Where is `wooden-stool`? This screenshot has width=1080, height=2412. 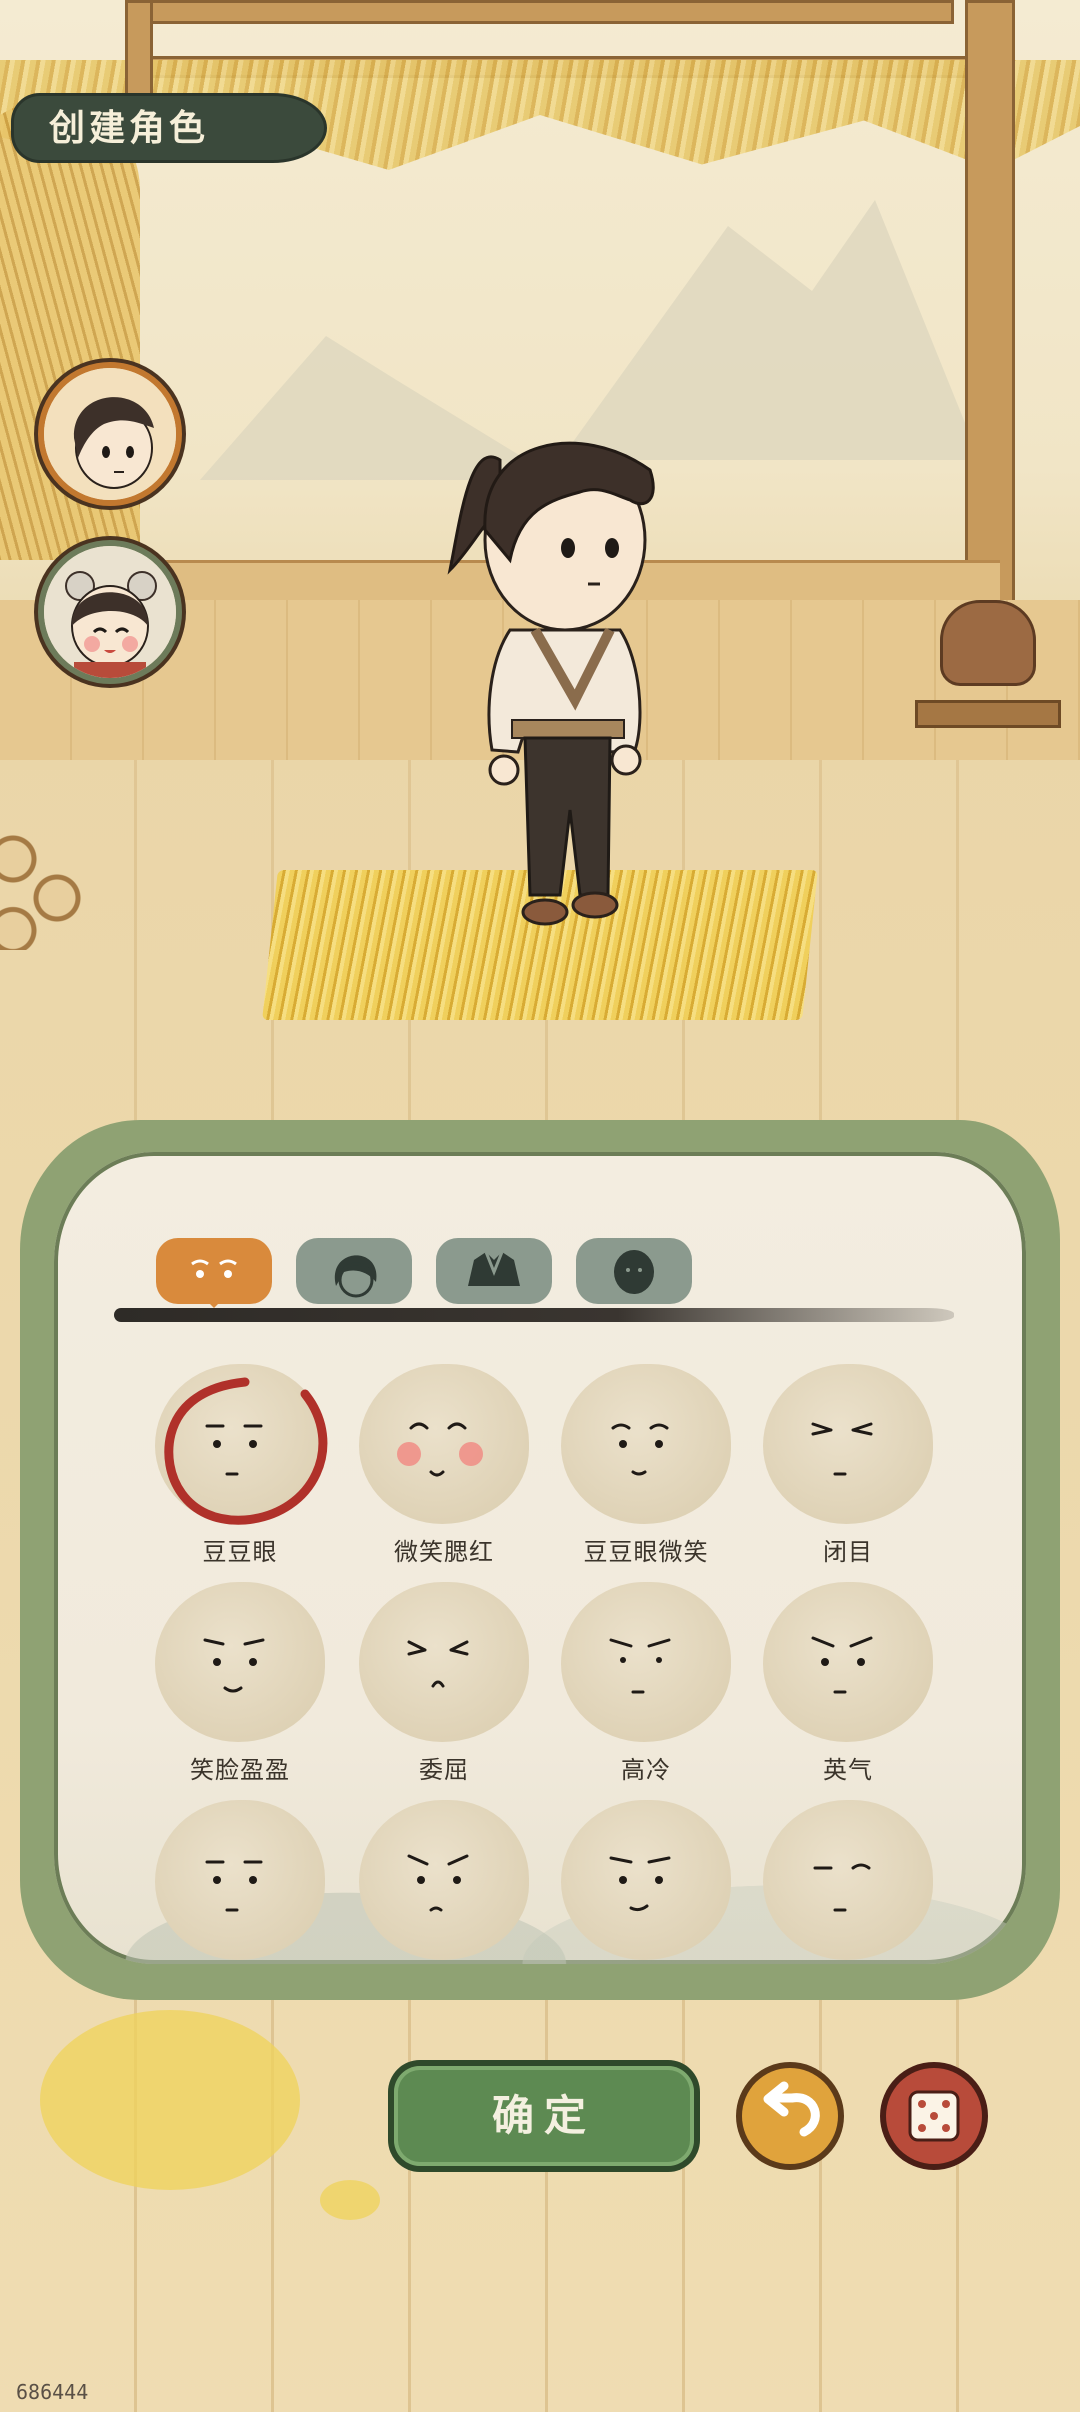
wooden-stool is located at coordinates (988, 714).